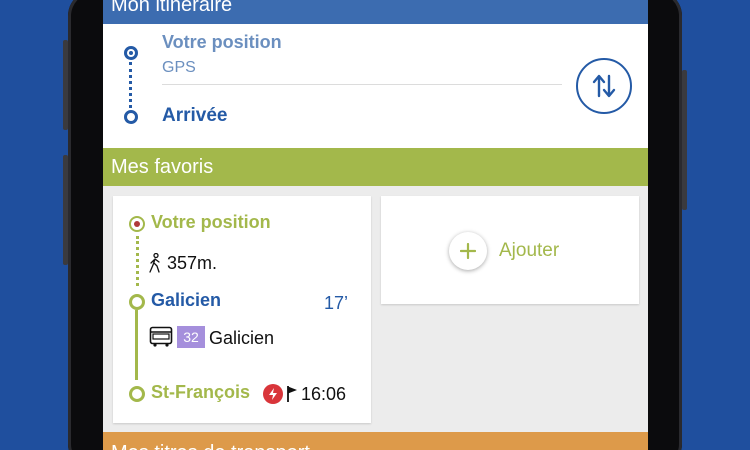 This screenshot has width=750, height=450. Describe the element at coordinates (324, 394) in the screenshot. I see `arrival-time: 16:06` at that location.